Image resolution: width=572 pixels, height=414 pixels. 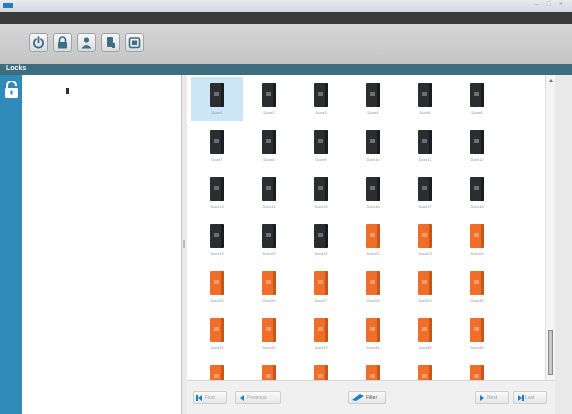 I want to click on lock-tile: Door2, so click(x=269, y=99).